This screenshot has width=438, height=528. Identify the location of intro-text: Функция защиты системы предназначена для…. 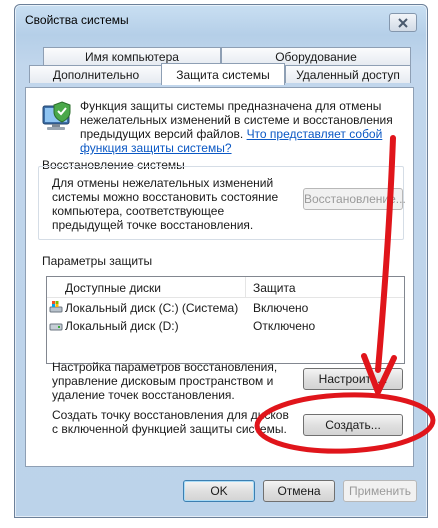
(240, 127).